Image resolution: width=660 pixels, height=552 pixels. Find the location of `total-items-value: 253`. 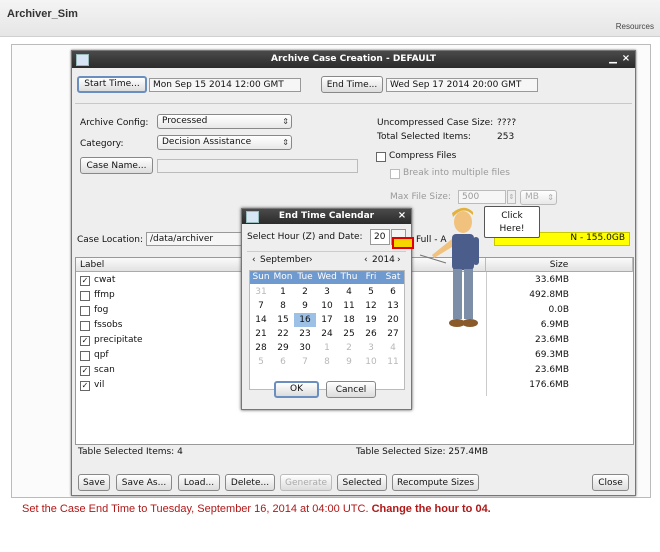

total-items-value: 253 is located at coordinates (506, 137).